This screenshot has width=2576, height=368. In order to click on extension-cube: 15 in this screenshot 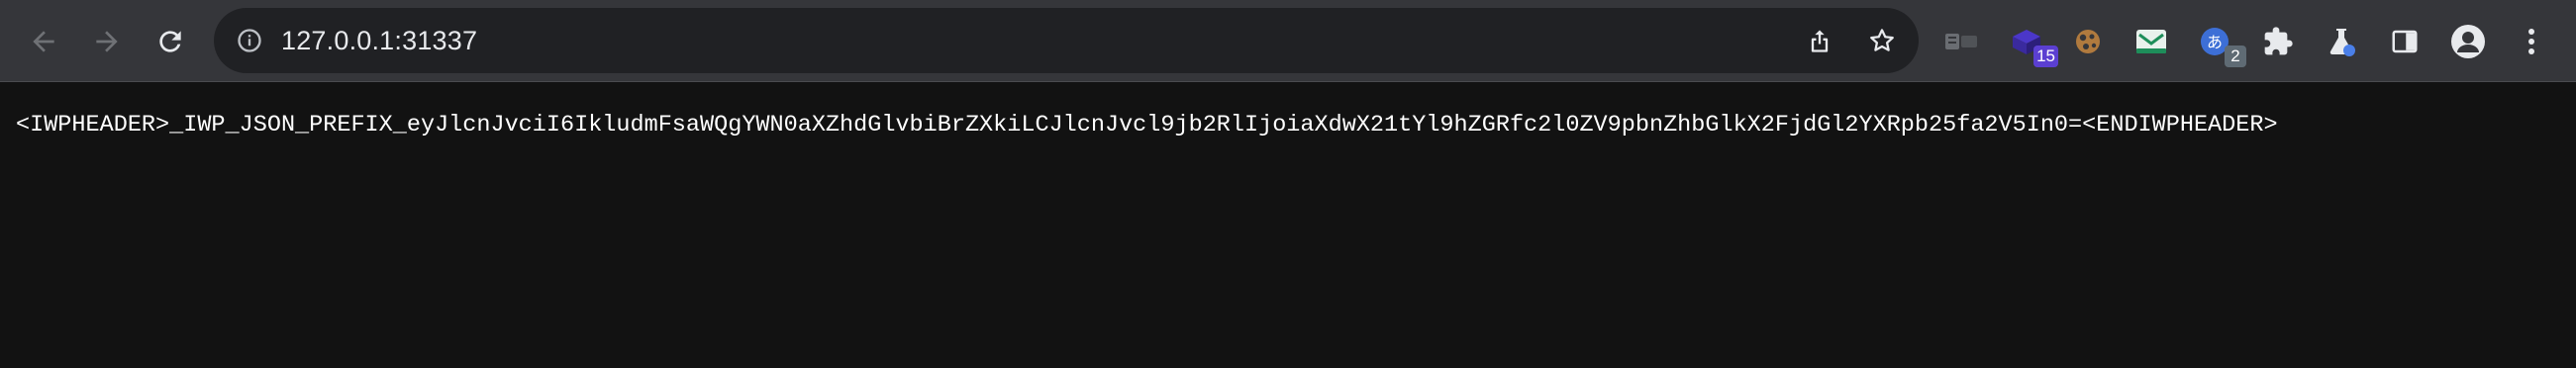, I will do `click(2031, 42)`.